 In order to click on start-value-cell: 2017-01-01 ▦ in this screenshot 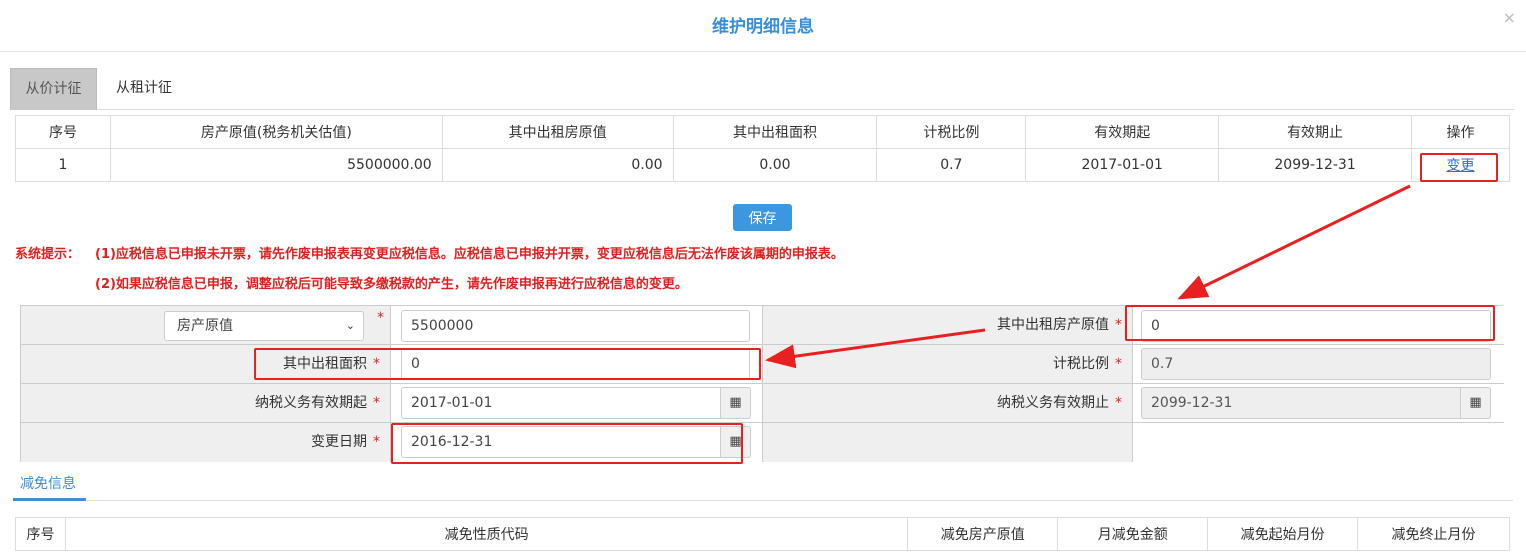, I will do `click(577, 403)`.